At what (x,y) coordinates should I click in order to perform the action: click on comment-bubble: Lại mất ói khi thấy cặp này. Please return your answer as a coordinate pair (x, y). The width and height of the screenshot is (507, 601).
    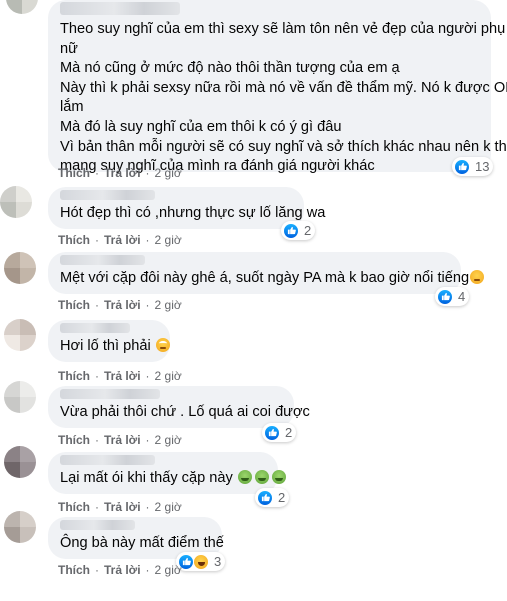
    Looking at the image, I should click on (167, 473).